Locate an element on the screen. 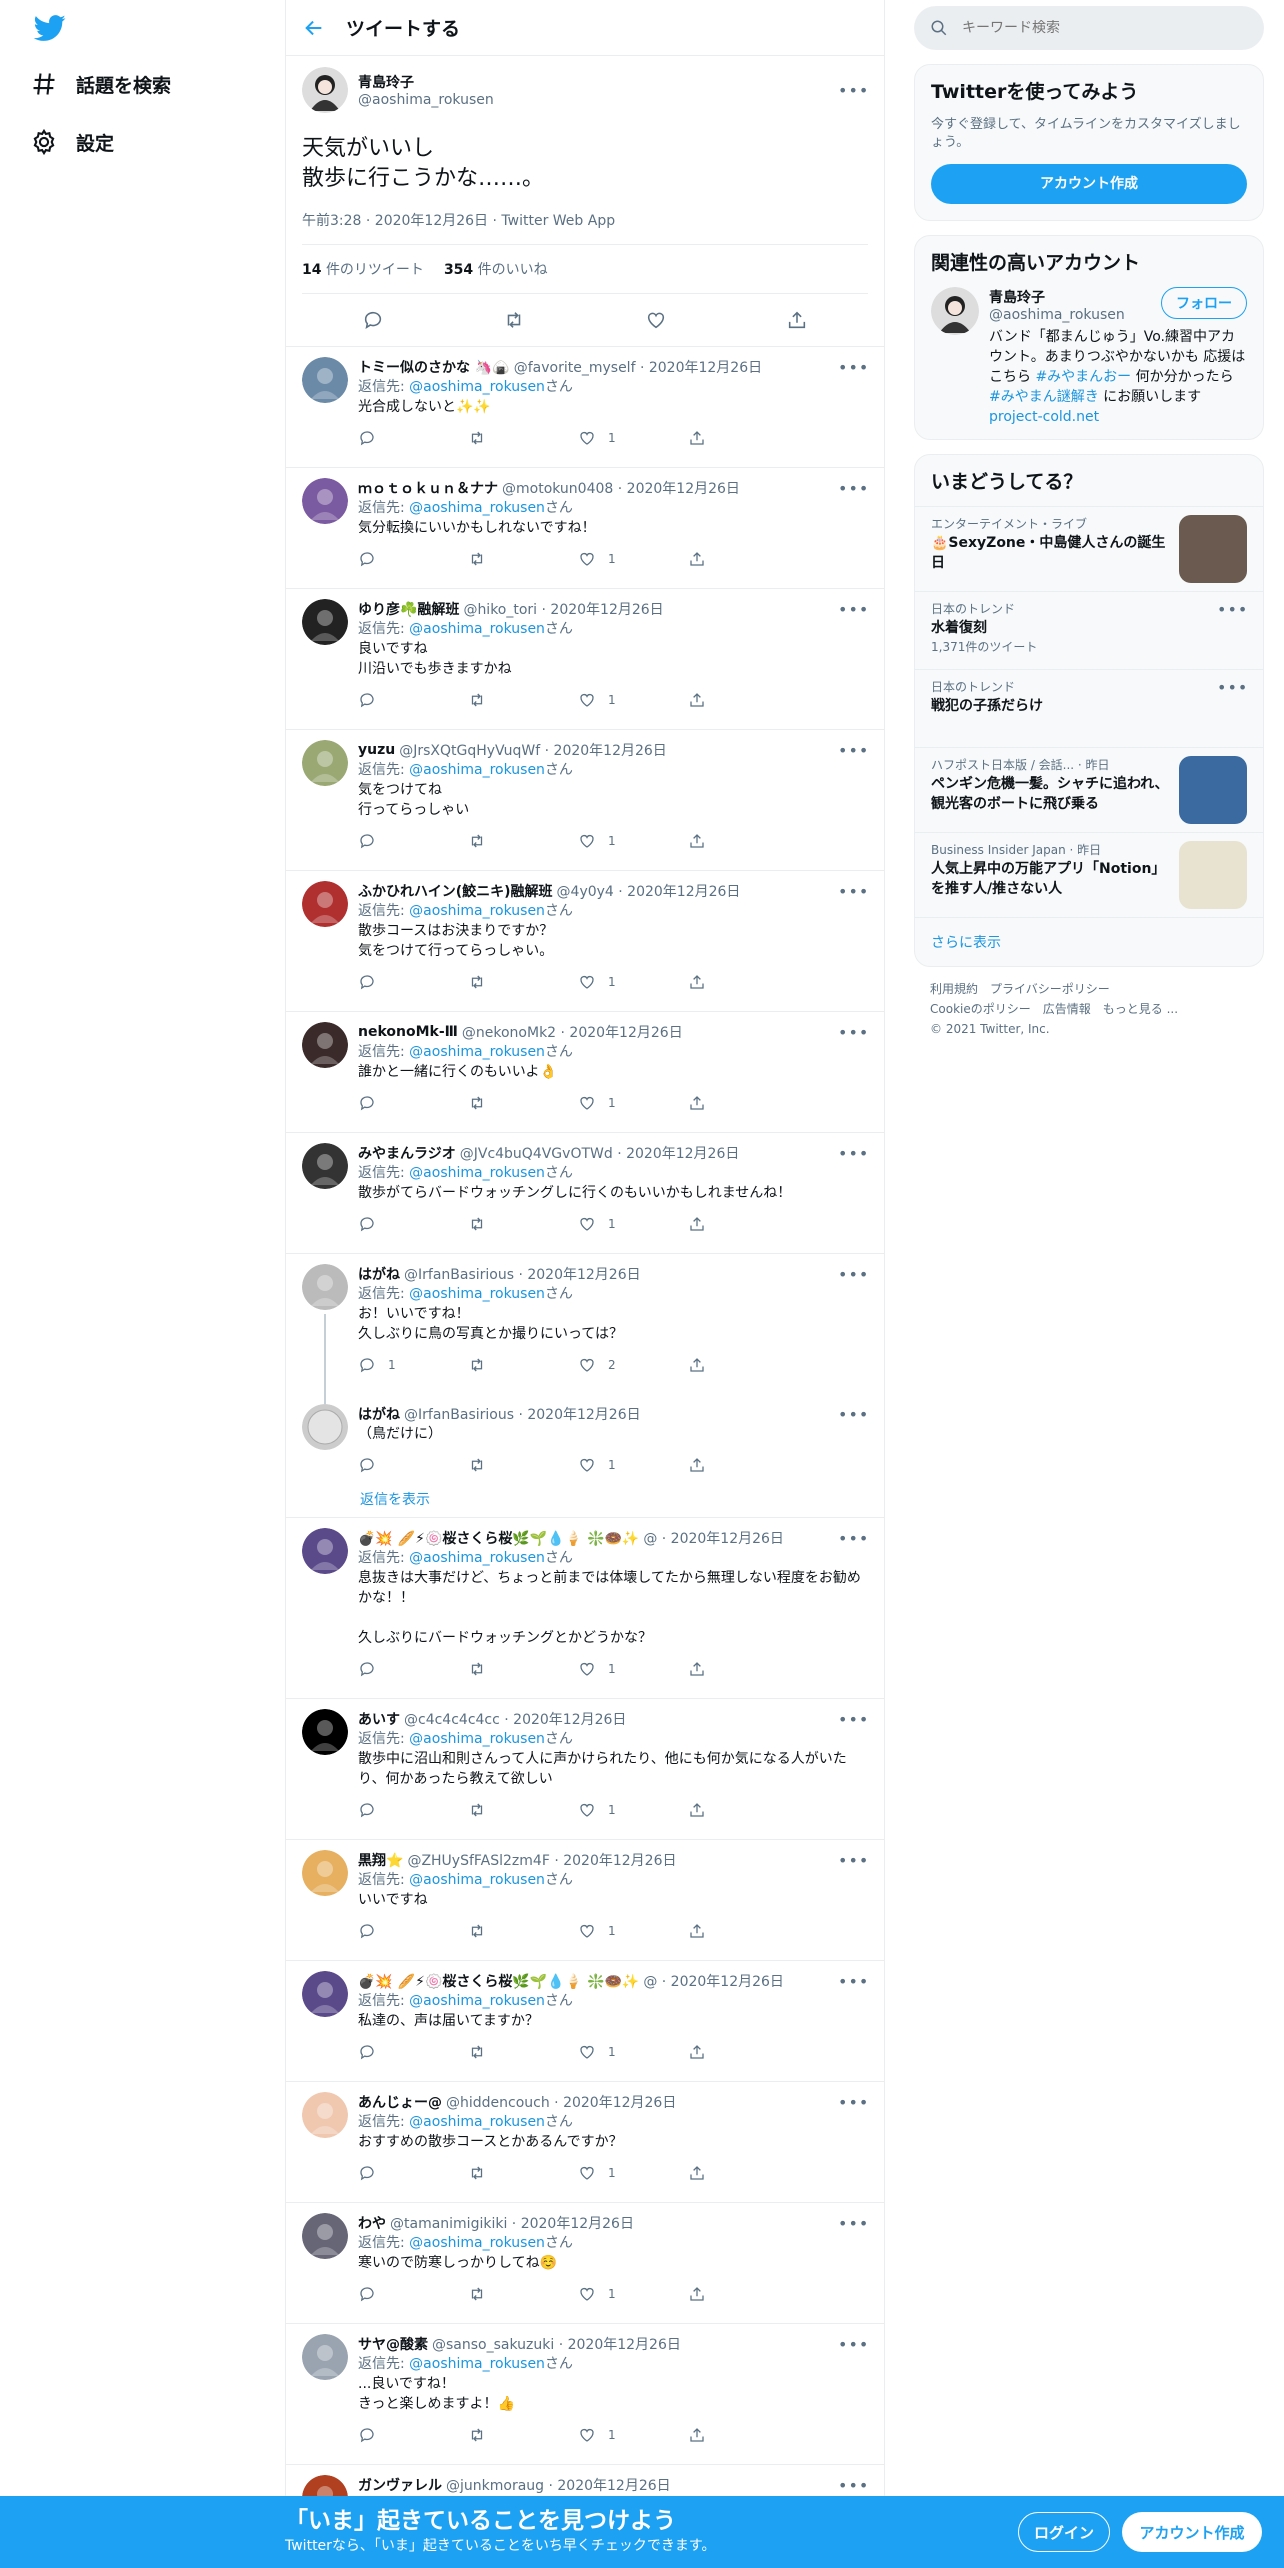  reply-author-name: ｍｏｔｏｋｕｎ＆ナナ is located at coordinates (428, 488).